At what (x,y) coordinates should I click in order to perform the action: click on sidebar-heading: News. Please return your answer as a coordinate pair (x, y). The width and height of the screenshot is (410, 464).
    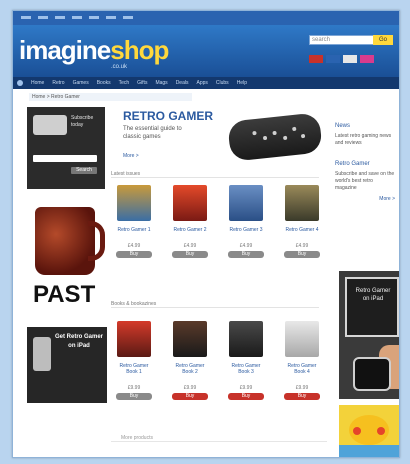
    Looking at the image, I should click on (343, 126).